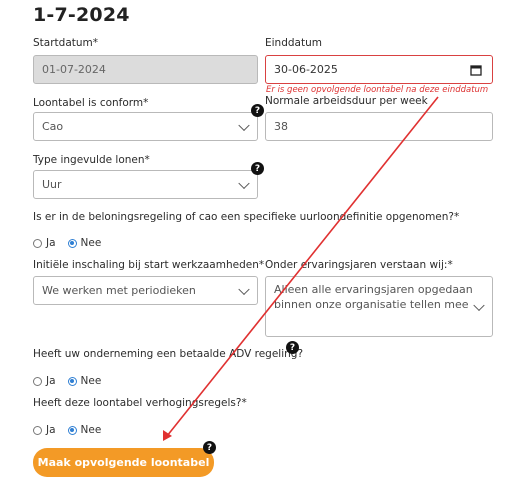 The width and height of the screenshot is (526, 492). I want to click on ervaringsjaren-label: Onder ervaringsjaren verstaan wij:*, so click(359, 265).